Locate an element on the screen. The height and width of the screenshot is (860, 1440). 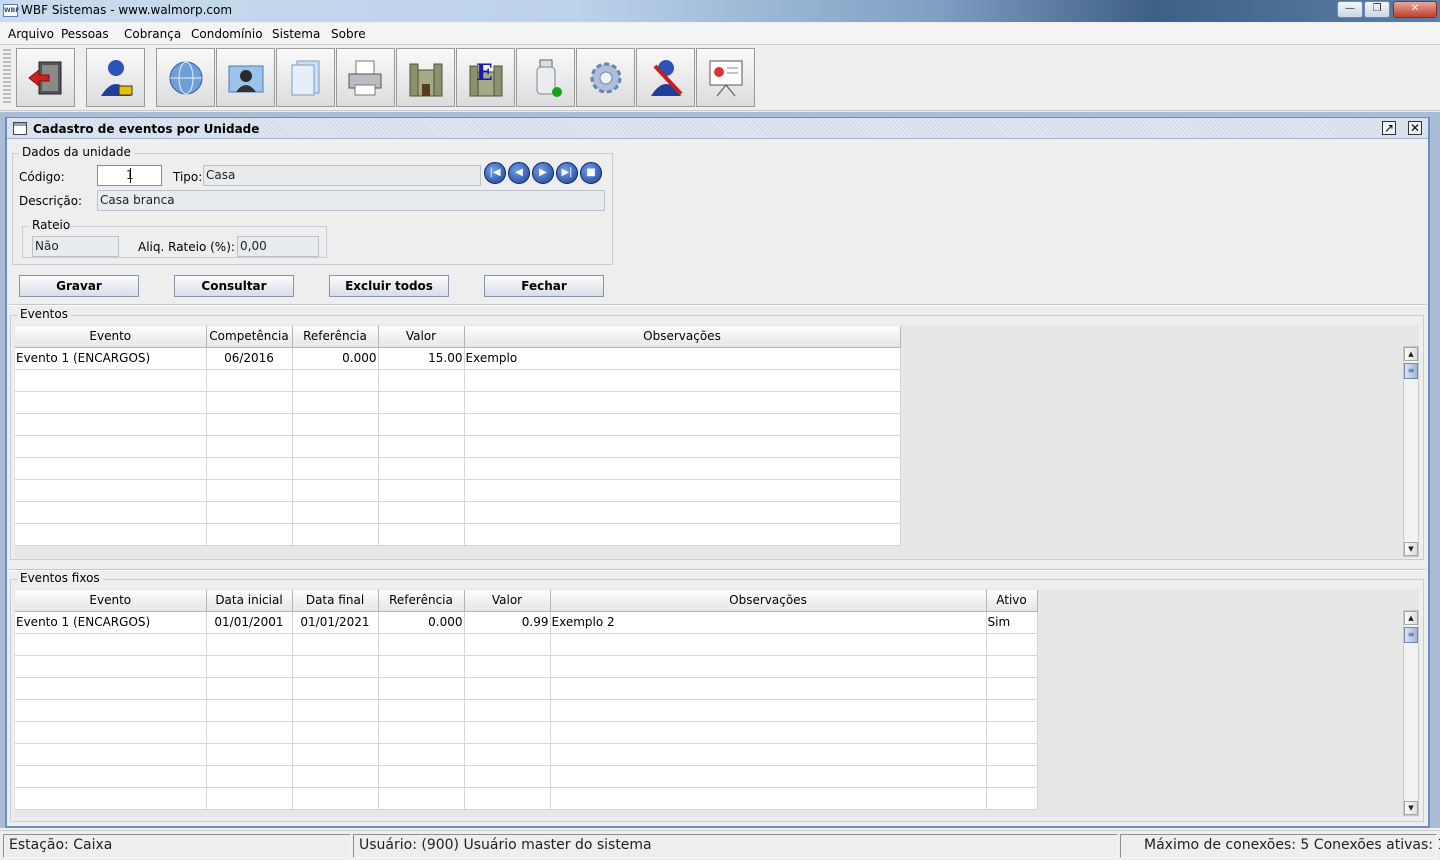
nav-first-button: |◀ is located at coordinates (495, 173).